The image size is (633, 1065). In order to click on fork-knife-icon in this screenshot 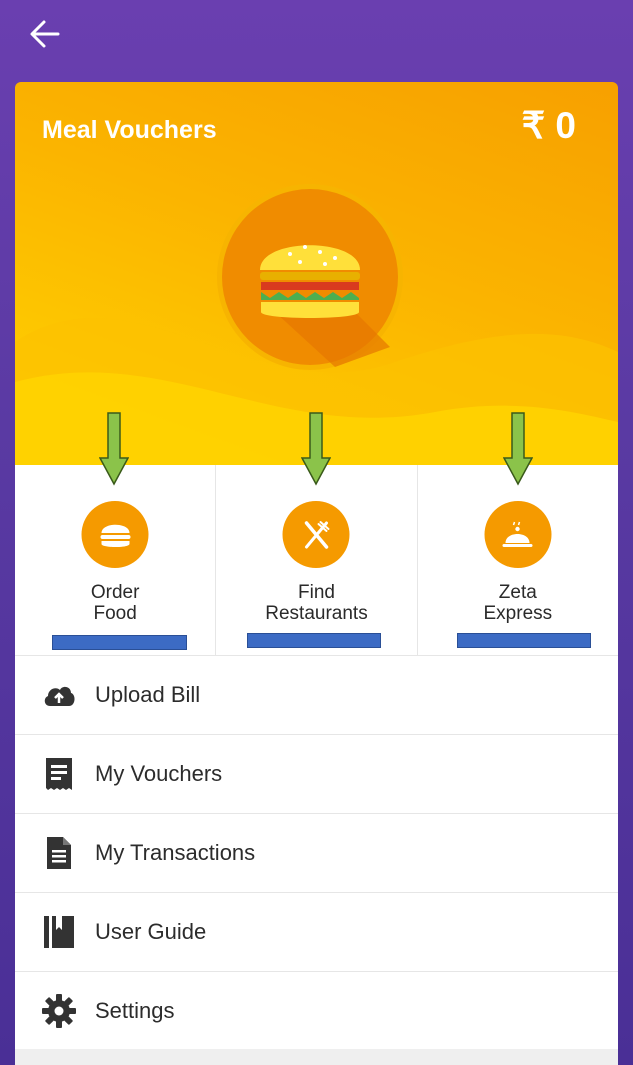, I will do `click(316, 534)`.